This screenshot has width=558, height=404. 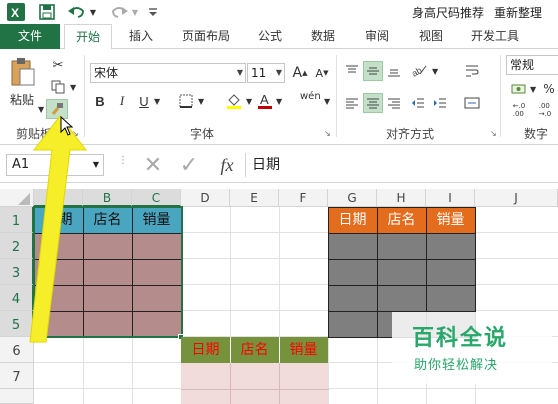 What do you see at coordinates (141, 36) in the screenshot?
I see `tab-insert: 插入` at bounding box center [141, 36].